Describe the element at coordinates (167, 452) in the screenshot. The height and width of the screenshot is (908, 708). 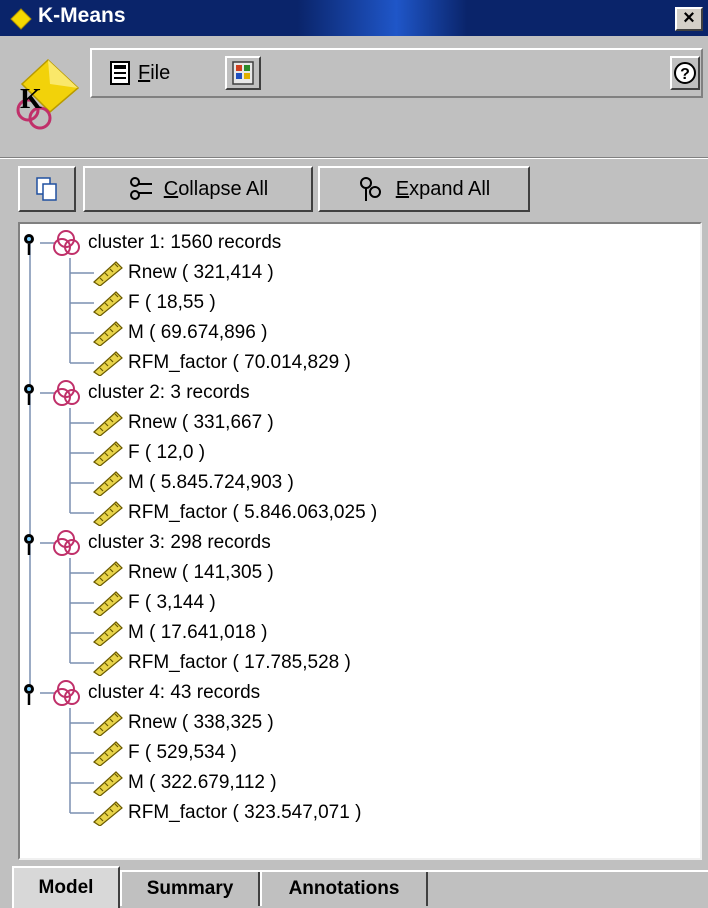
I see `field-label: F ( 12,0 )` at that location.